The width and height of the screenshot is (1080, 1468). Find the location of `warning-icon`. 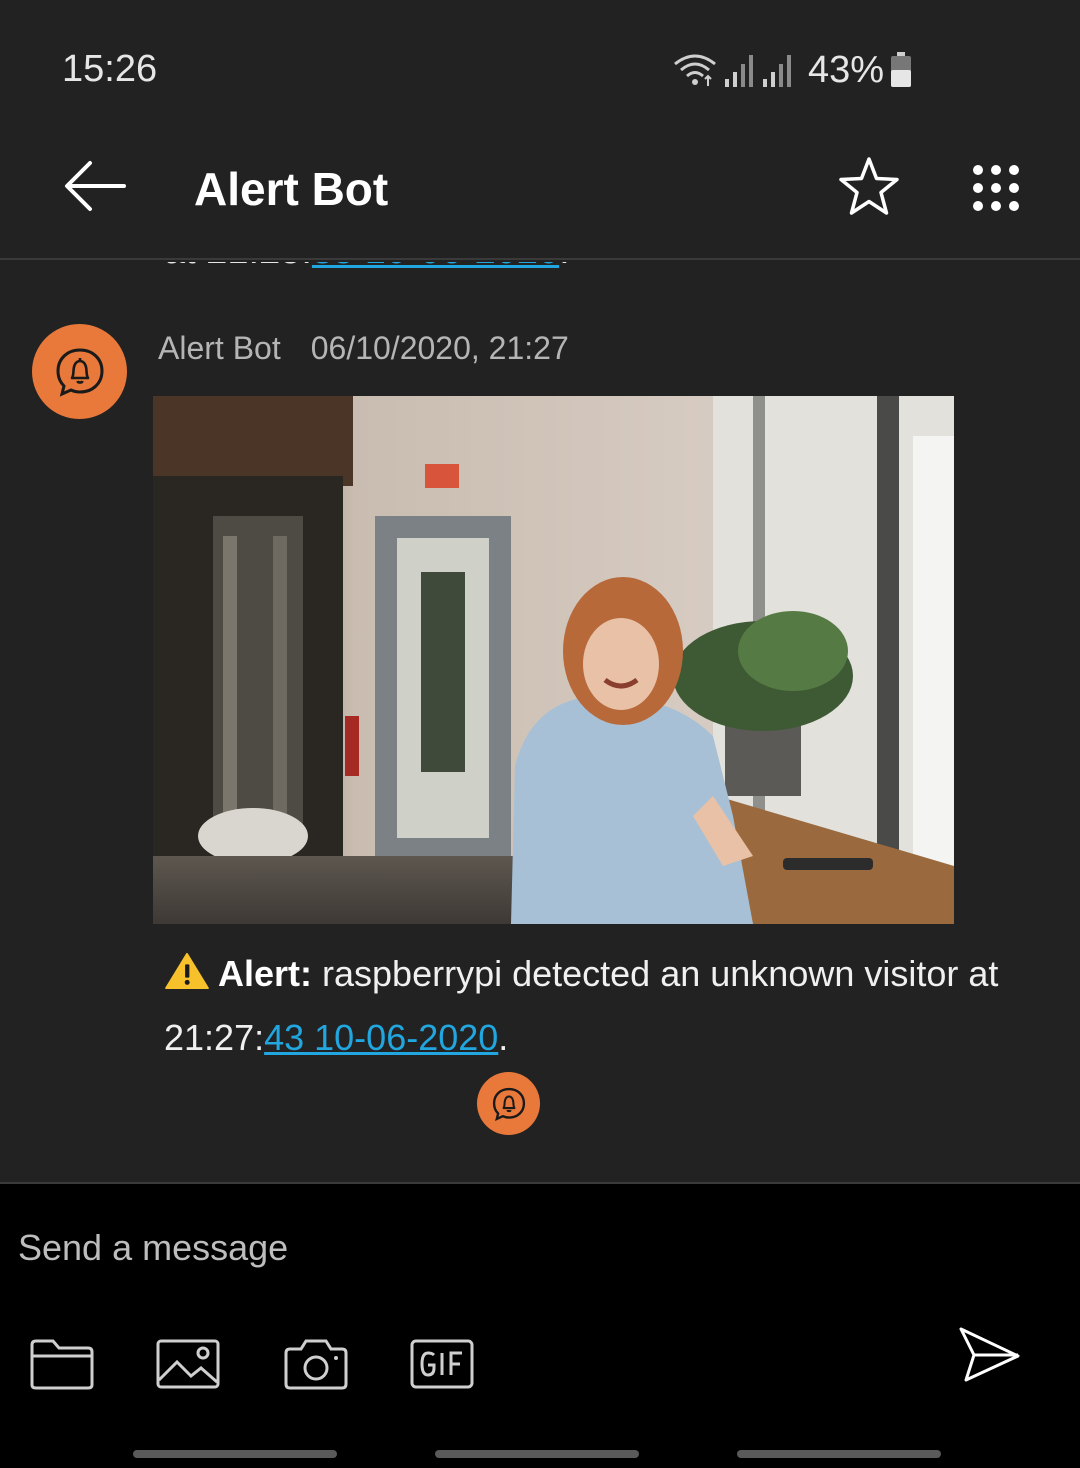

warning-icon is located at coordinates (187, 971).